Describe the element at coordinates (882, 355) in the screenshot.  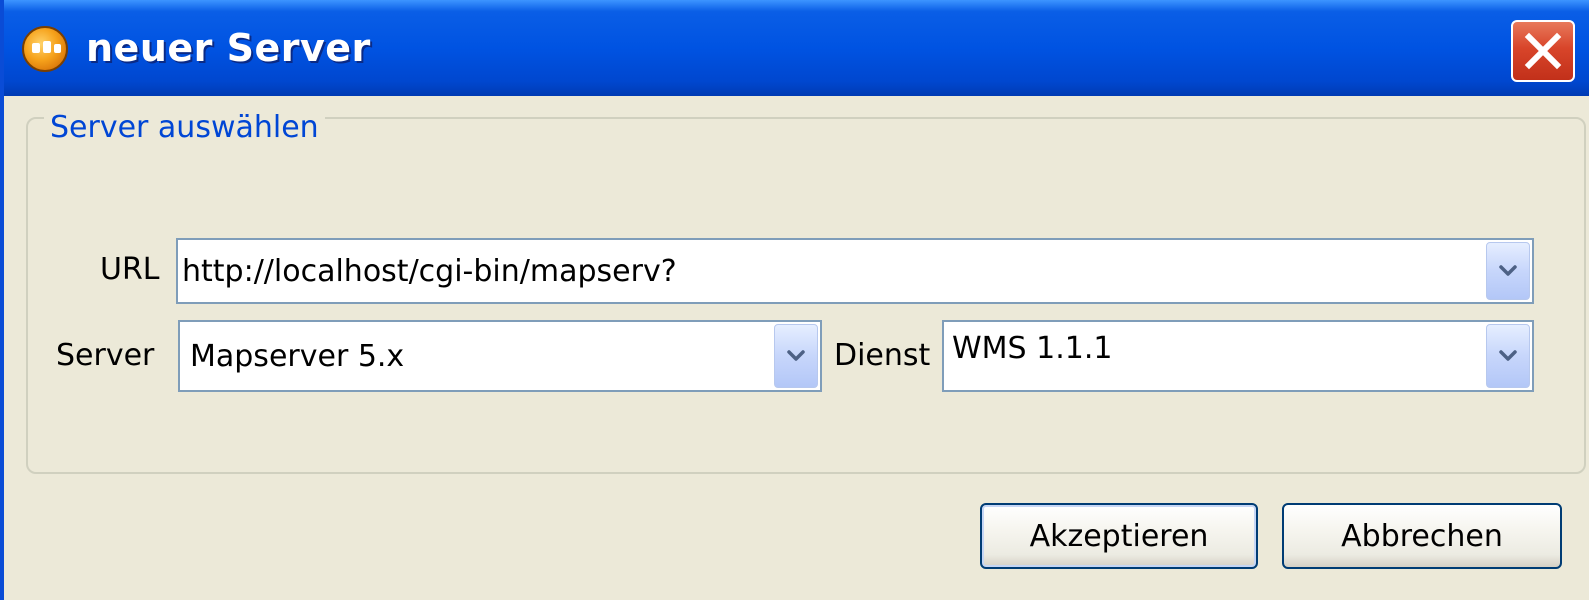
I see `dienst-label: Dienst` at that location.